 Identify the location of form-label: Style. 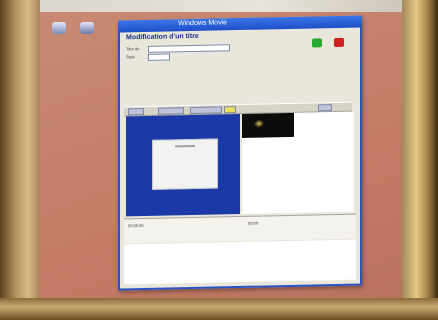
(130, 57).